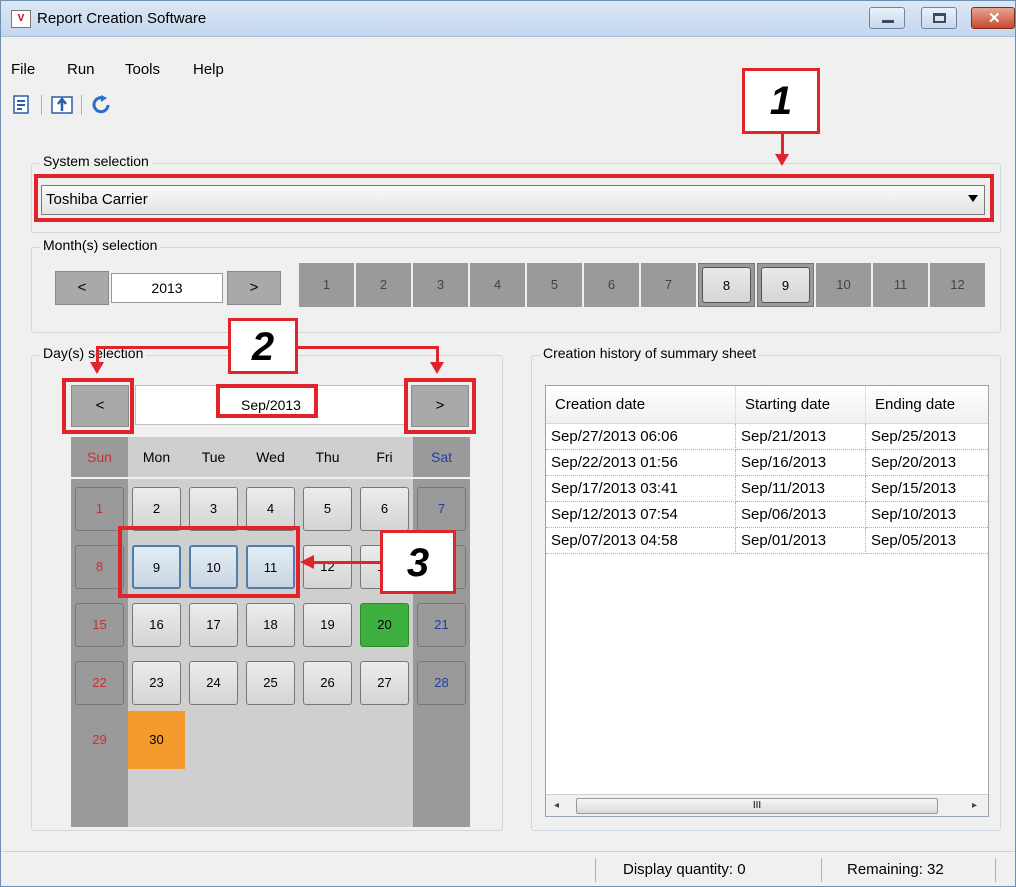  I want to click on calendar-cell: 30, so click(156, 740).